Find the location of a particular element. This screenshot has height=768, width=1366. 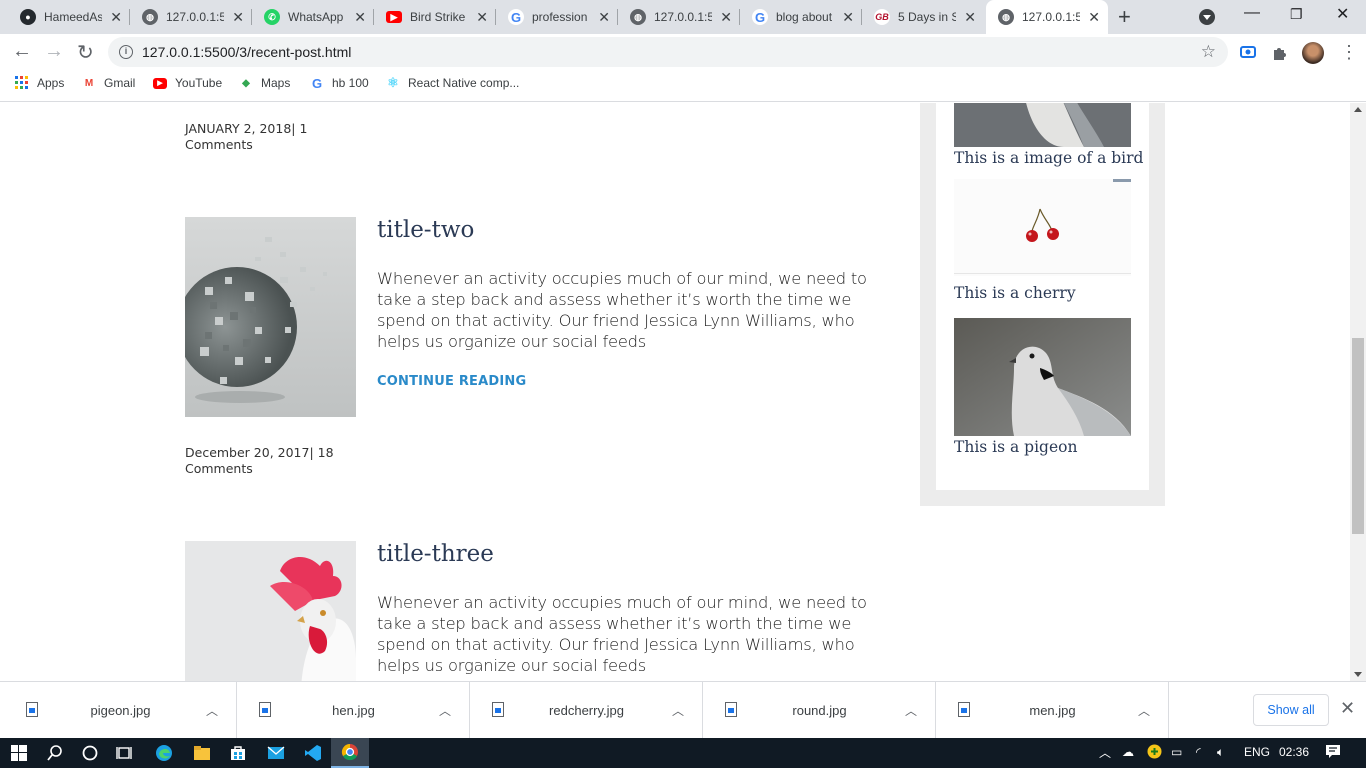

download-item: redcherry.jpg ︿ is located at coordinates (586, 710).